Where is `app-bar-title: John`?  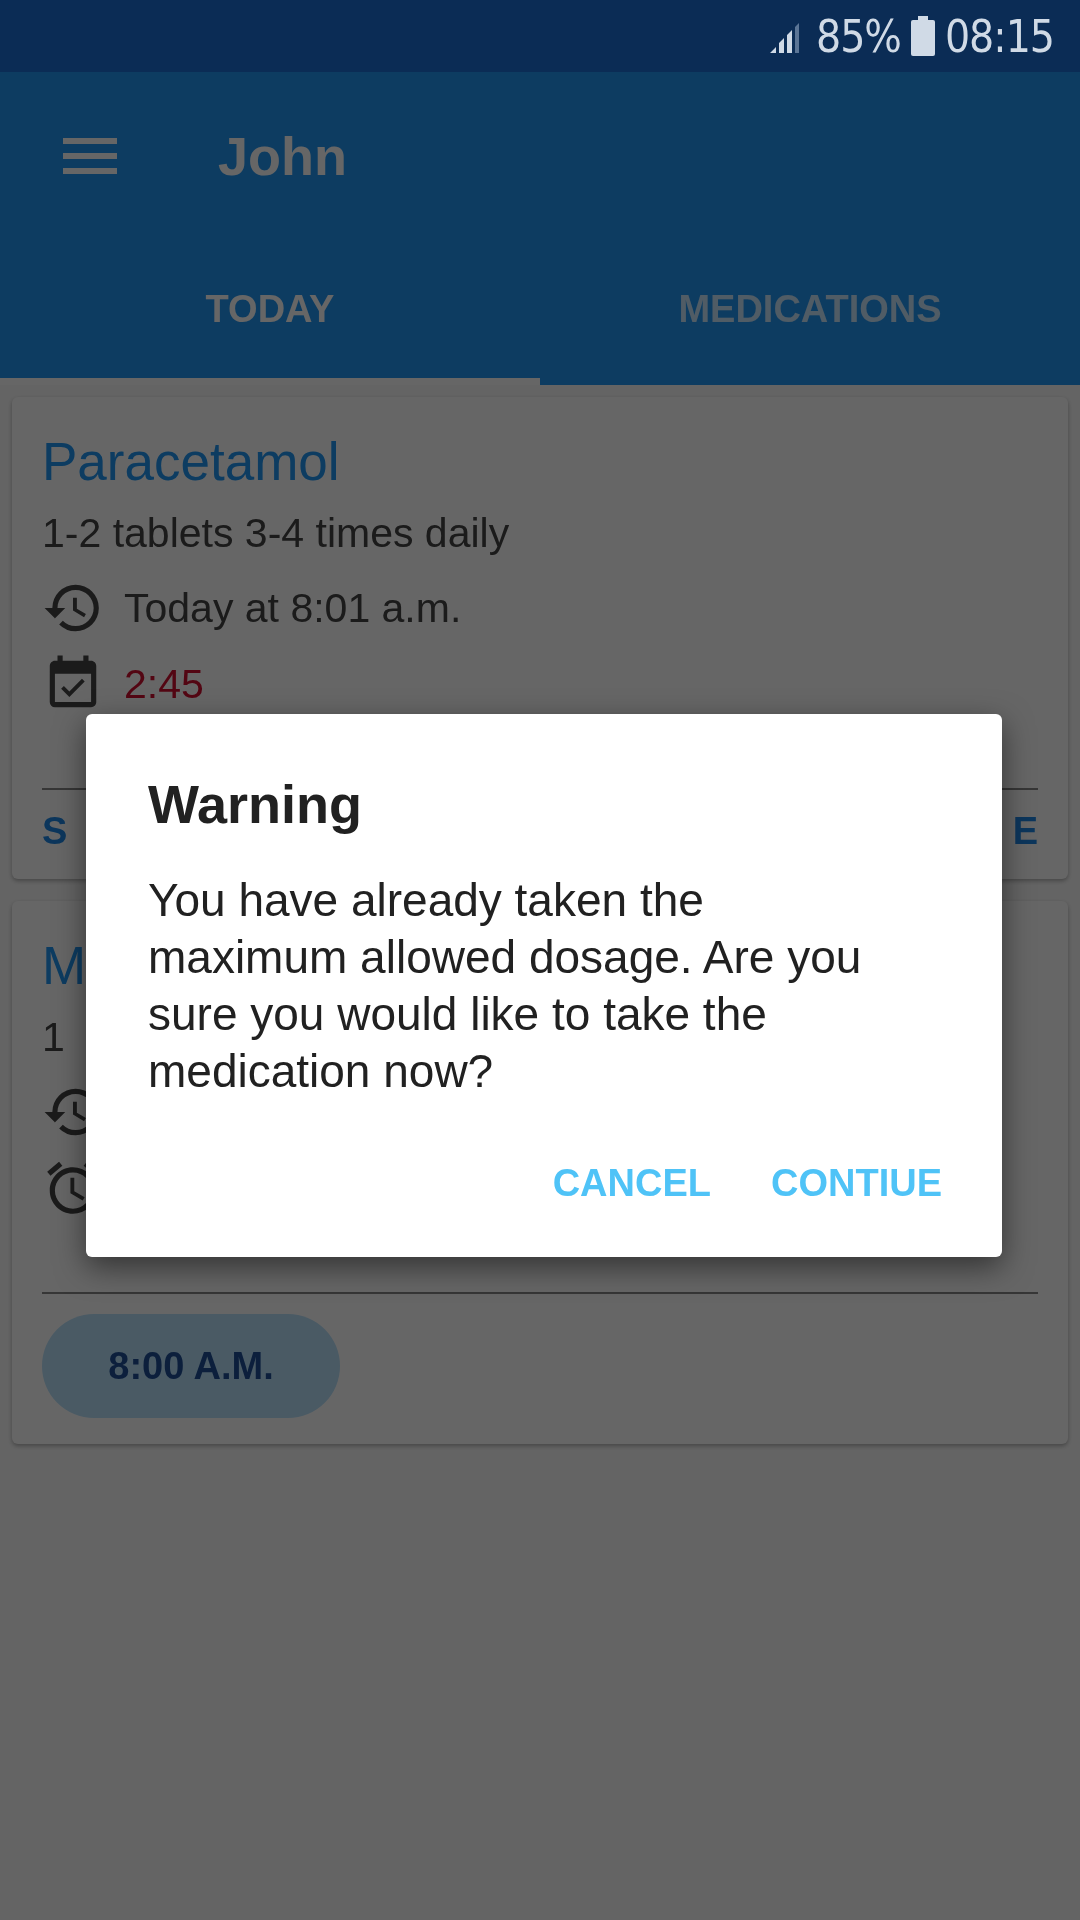
app-bar-title: John is located at coordinates (282, 156).